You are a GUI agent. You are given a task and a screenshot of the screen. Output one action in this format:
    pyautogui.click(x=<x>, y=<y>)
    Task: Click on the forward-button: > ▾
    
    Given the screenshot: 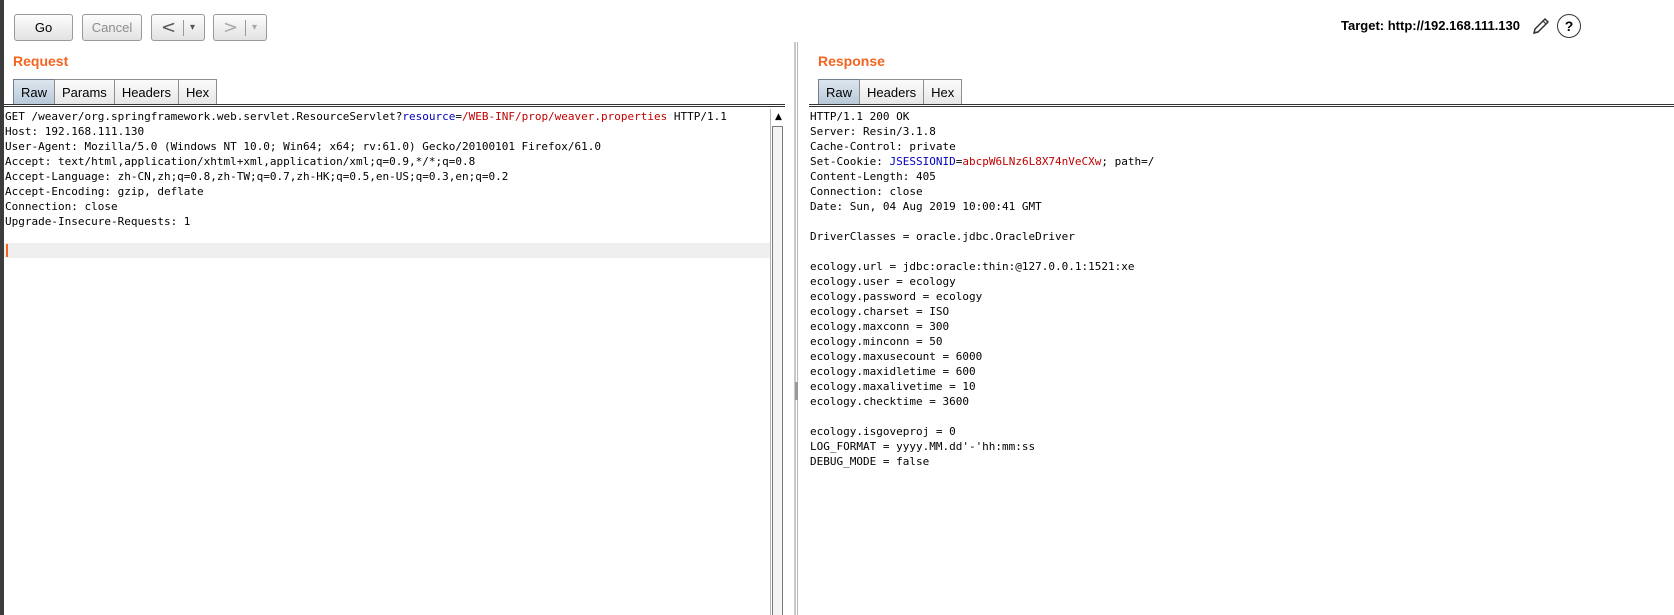 What is the action you would take?
    pyautogui.click(x=240, y=27)
    